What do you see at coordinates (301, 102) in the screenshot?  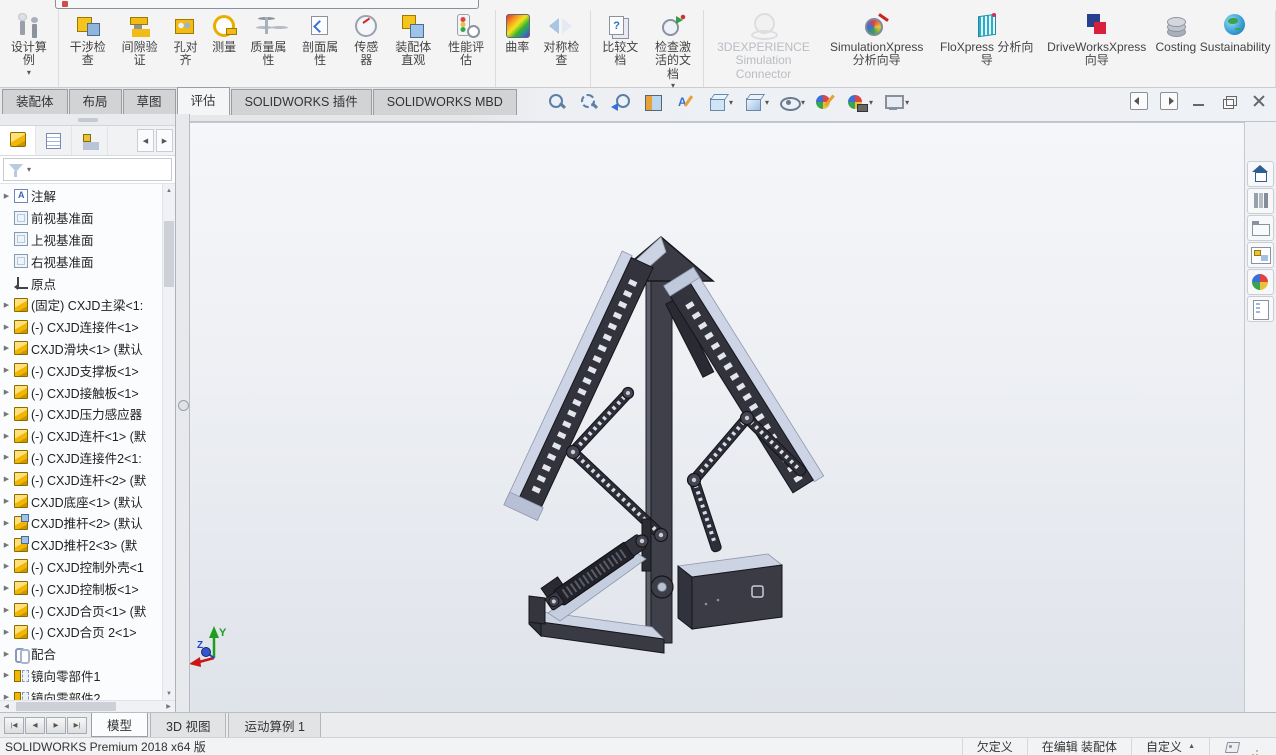 I see `tab-solidworks-addins: SOLIDWORKS 插件` at bounding box center [301, 102].